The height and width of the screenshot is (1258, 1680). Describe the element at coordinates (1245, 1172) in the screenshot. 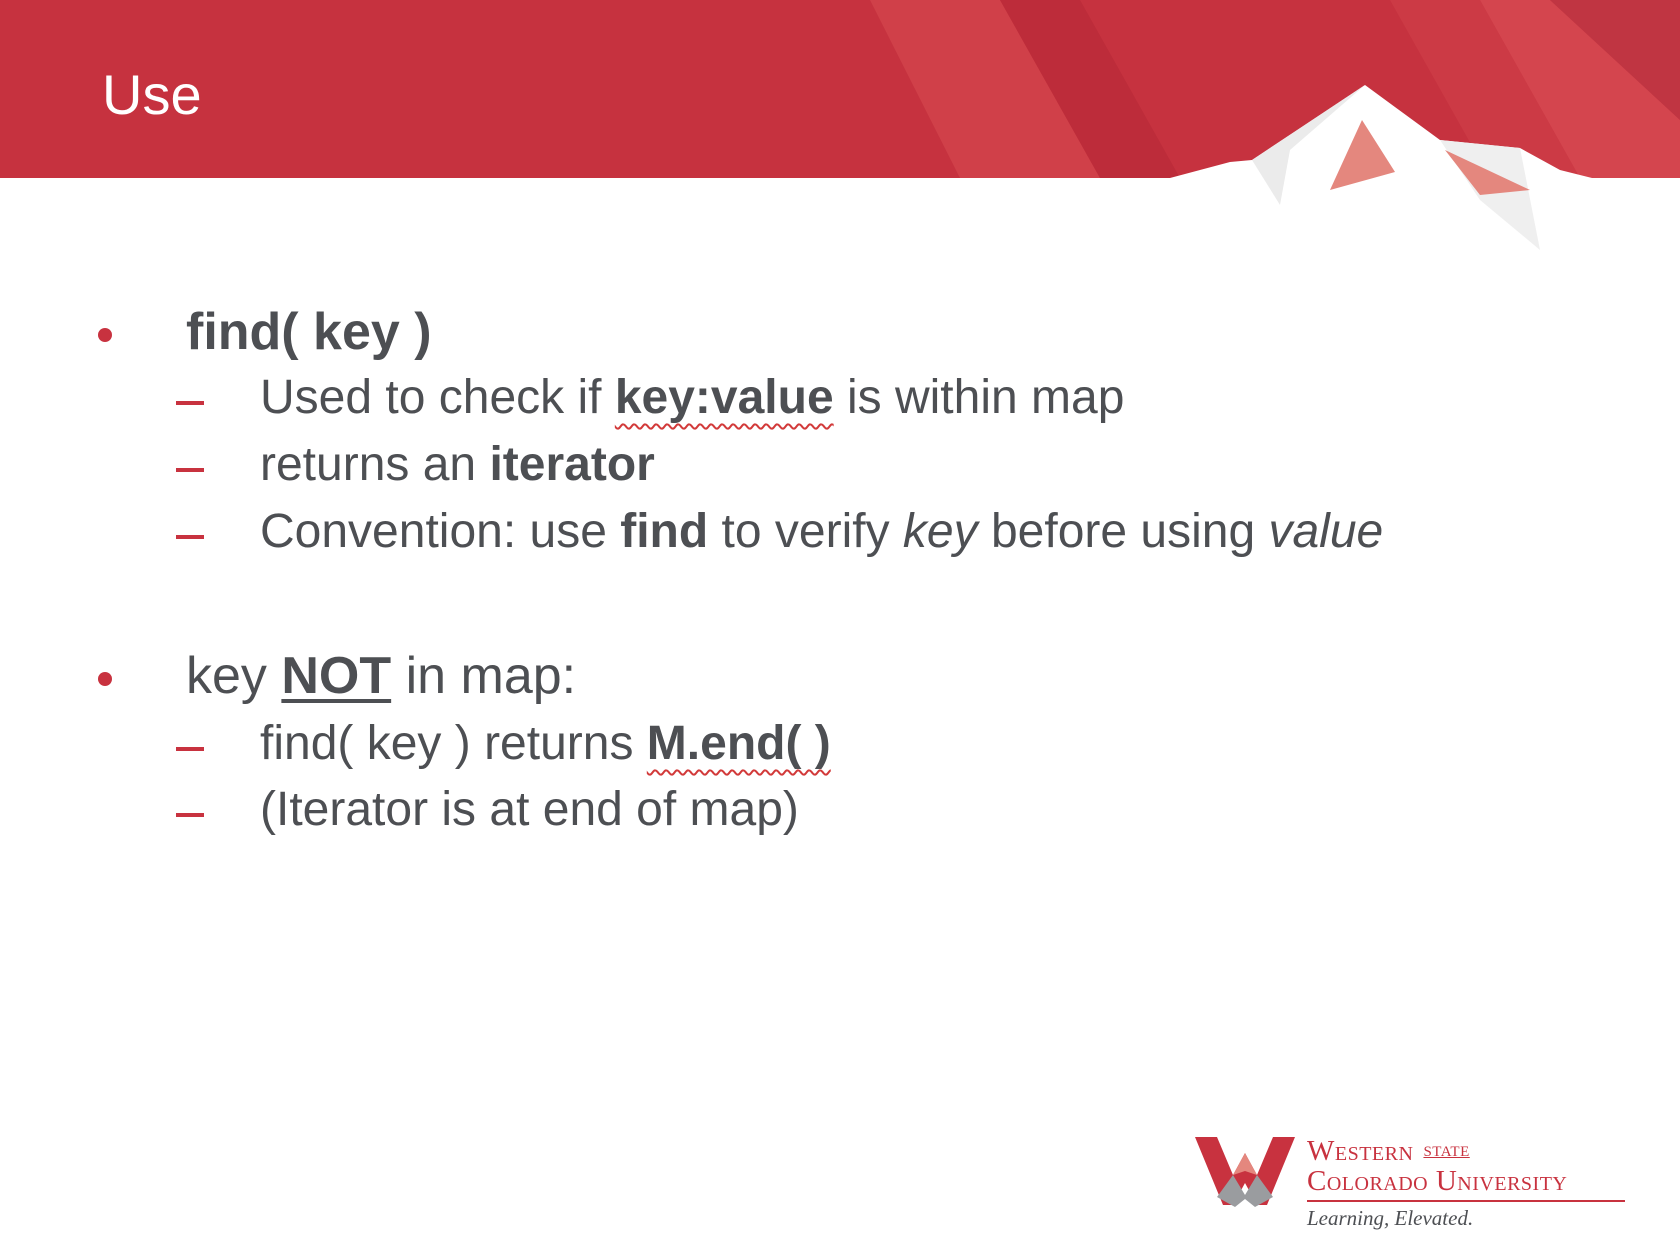

I see `w-mountain-logo-icon` at that location.